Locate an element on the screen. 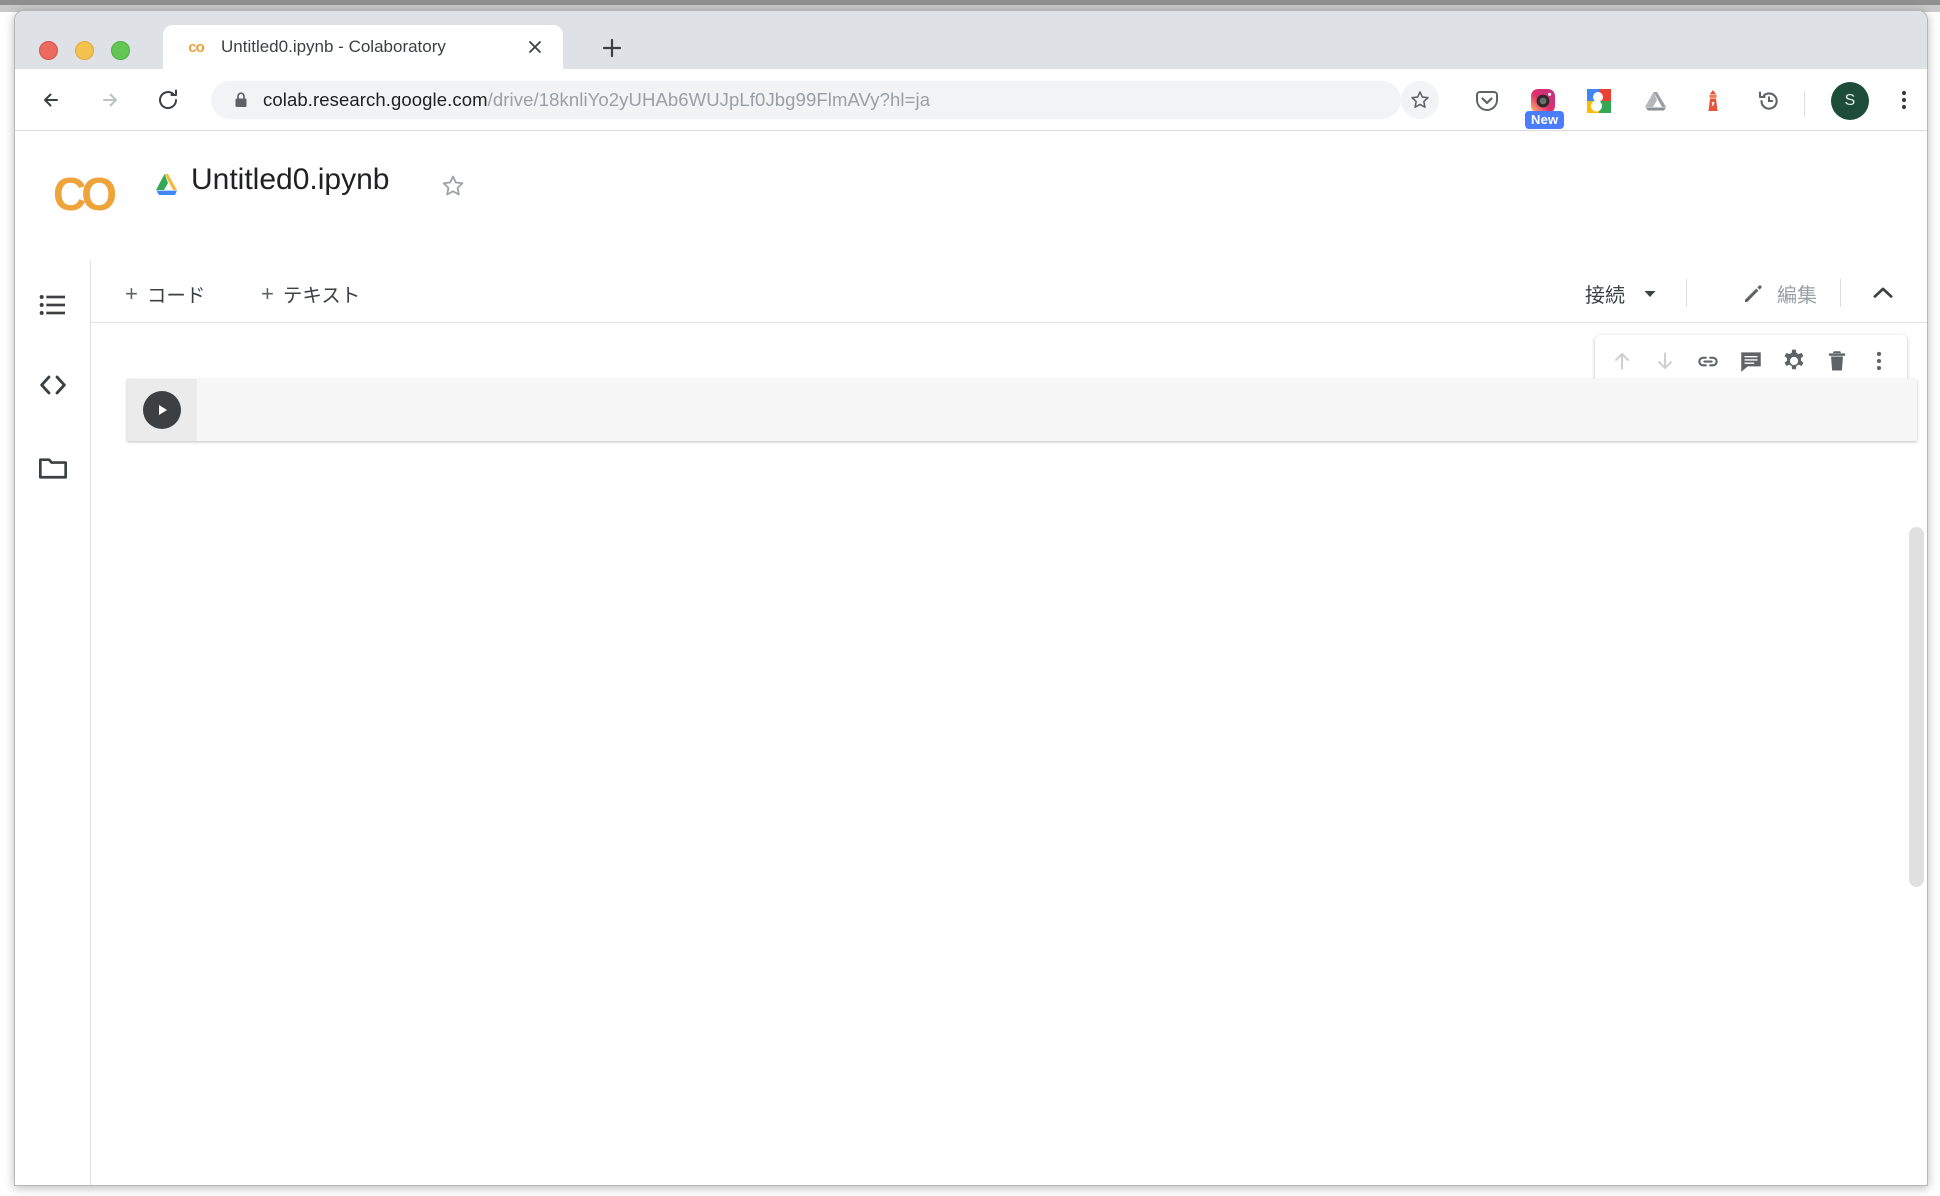 This screenshot has height=1196, width=1940. trash-icon is located at coordinates (1837, 361).